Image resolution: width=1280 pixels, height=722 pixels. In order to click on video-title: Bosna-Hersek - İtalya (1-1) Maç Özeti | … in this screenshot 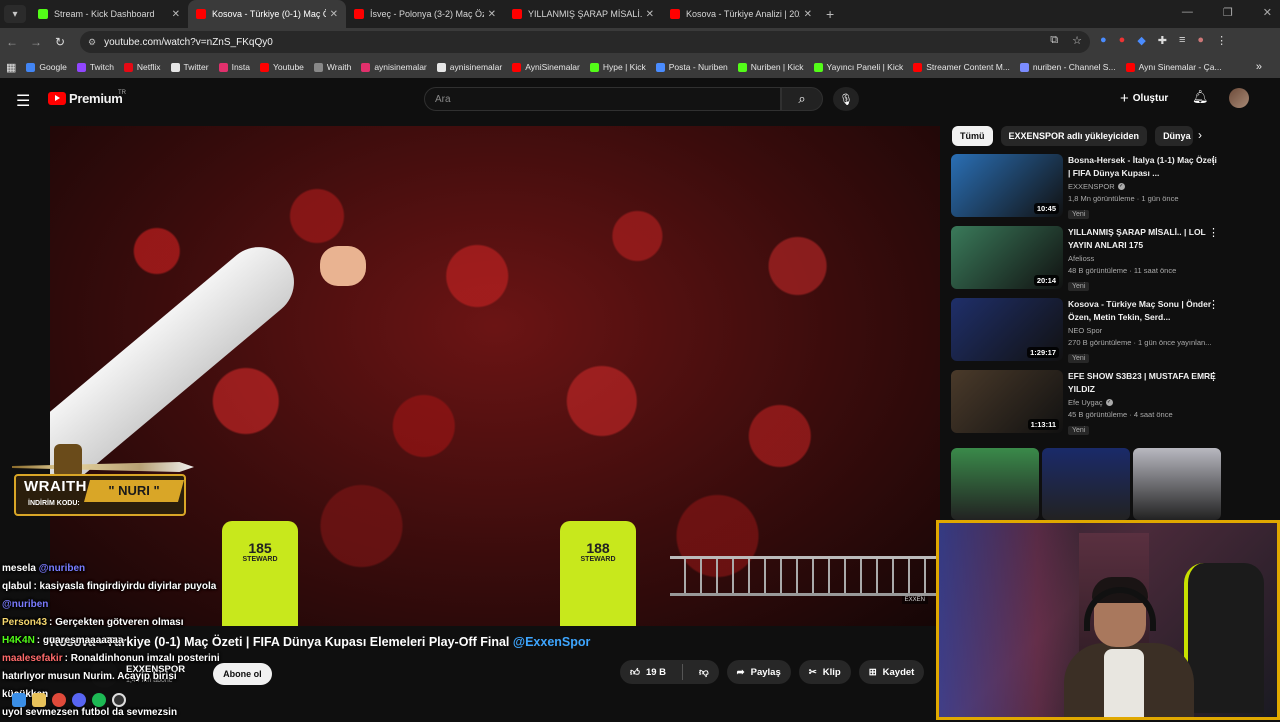, I will do `click(1143, 166)`.